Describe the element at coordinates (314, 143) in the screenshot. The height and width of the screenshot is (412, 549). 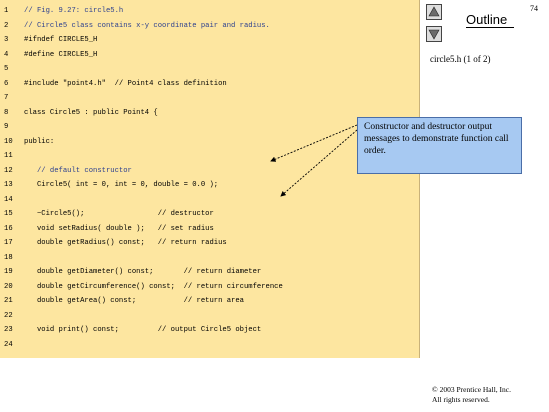
I see `arrow-to-constructor` at that location.